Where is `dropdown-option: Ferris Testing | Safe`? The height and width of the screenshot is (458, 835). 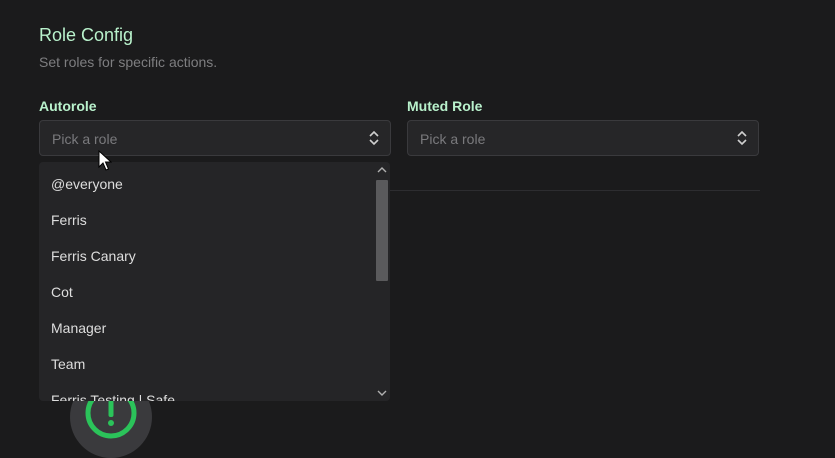 dropdown-option: Ferris Testing | Safe is located at coordinates (206, 389).